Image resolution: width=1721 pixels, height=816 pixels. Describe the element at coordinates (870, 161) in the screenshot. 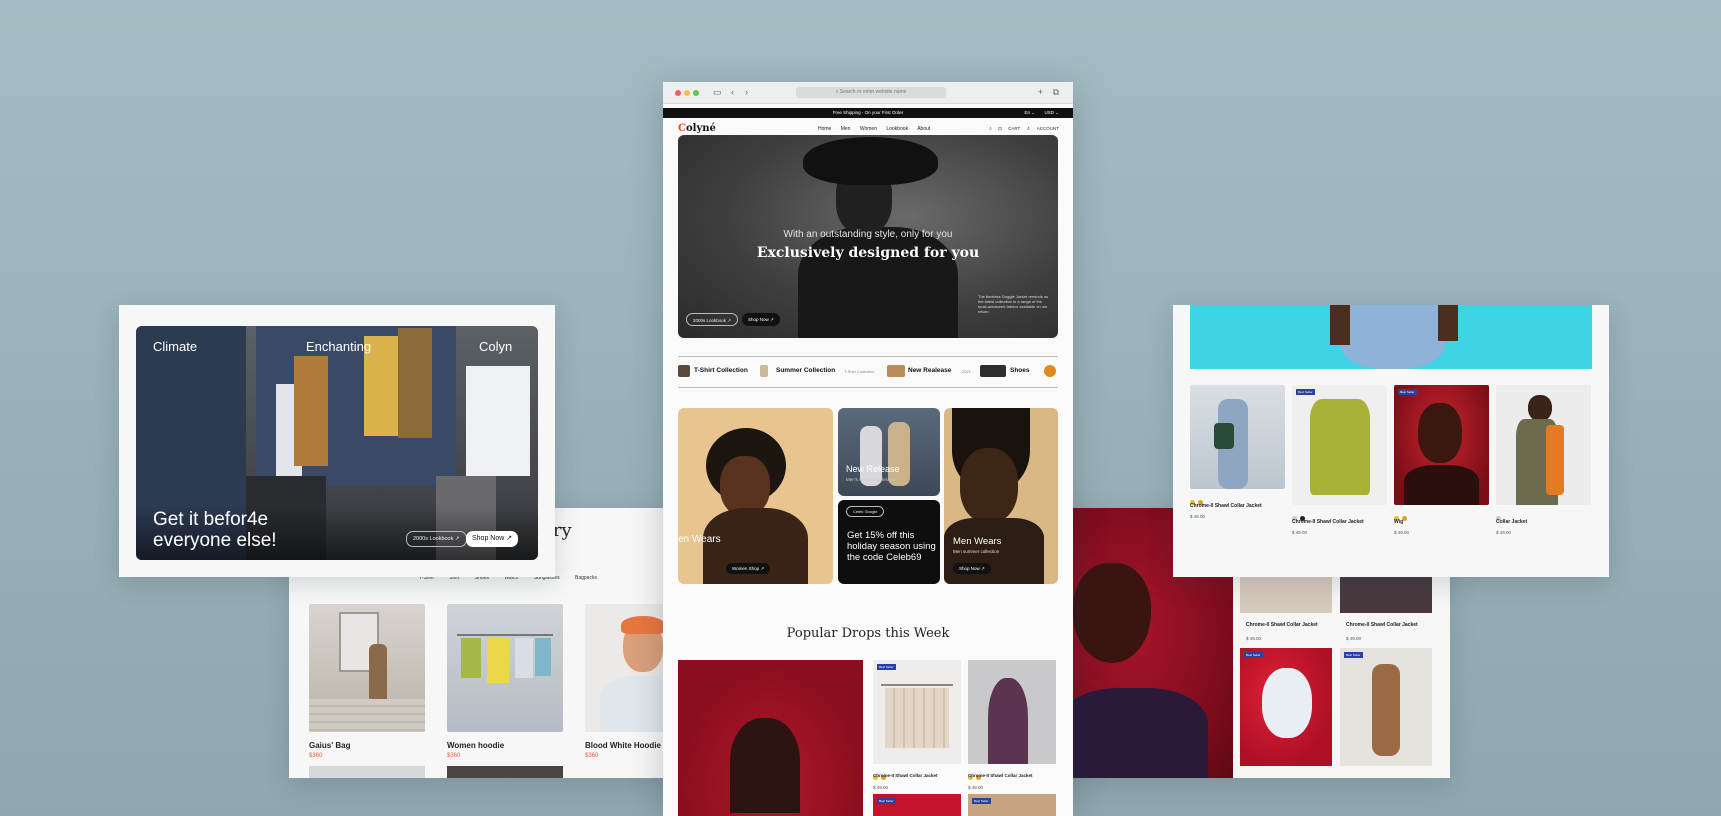

I see `hero-photo` at that location.